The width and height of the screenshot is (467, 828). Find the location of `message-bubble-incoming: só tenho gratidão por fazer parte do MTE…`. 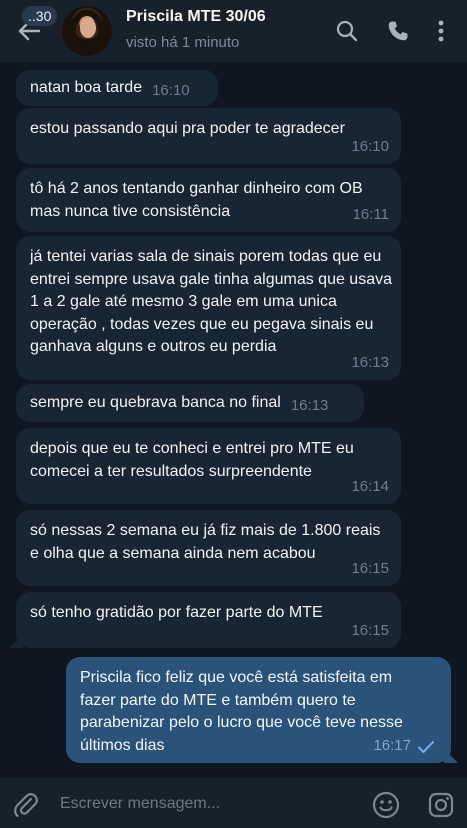

message-bubble-incoming: só tenho gratidão por fazer parte do MTE… is located at coordinates (208, 620).